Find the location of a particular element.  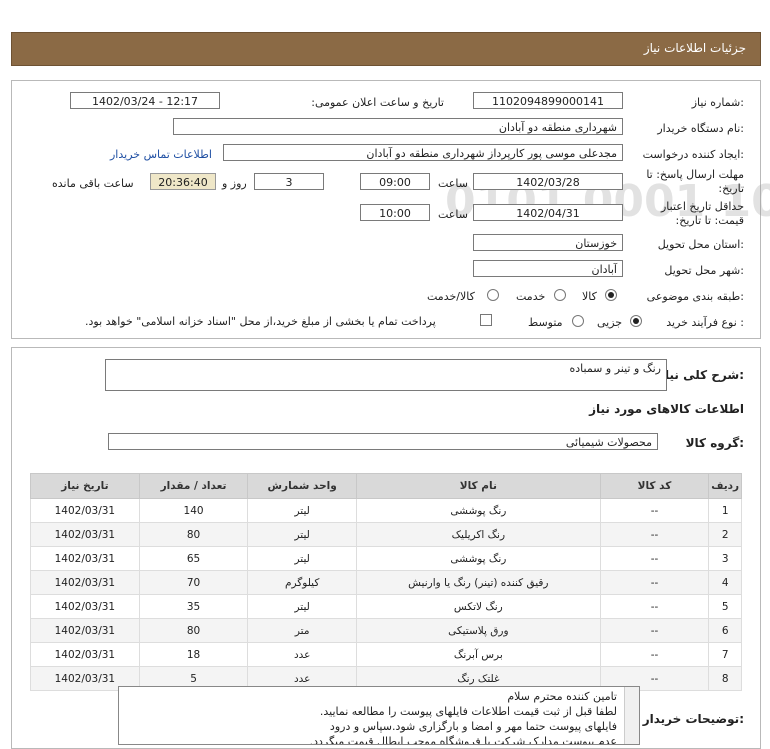

category-option-goods: کالا is located at coordinates (589, 296).